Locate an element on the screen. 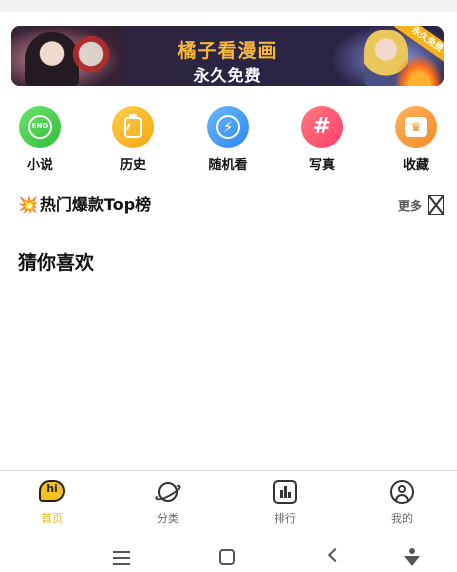 Image resolution: width=457 pixels, height=572 pixels. crown-icon: ♛ is located at coordinates (416, 127).